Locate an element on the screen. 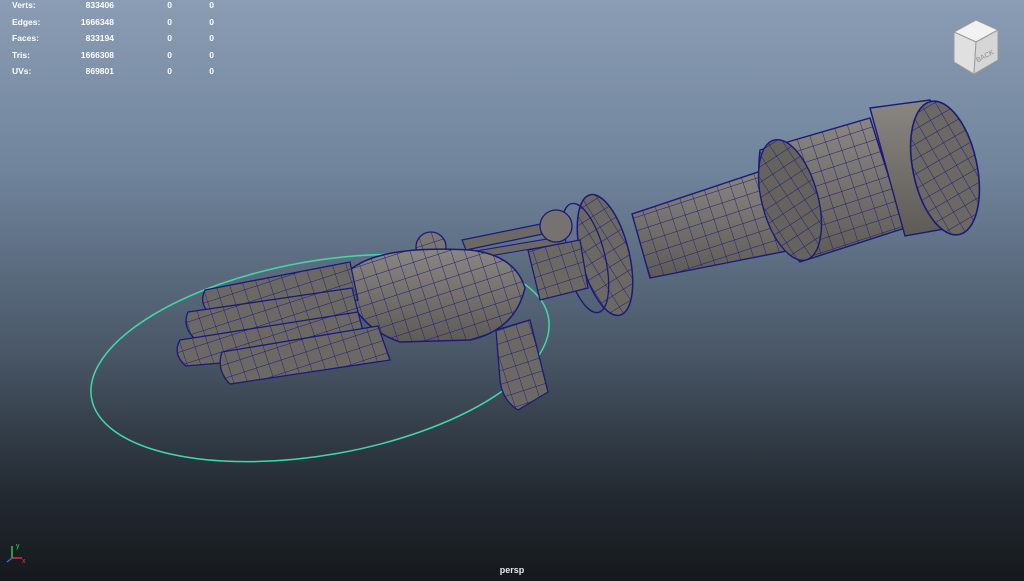 This screenshot has height=581, width=1024. camera-name-label: persp is located at coordinates (512, 570).